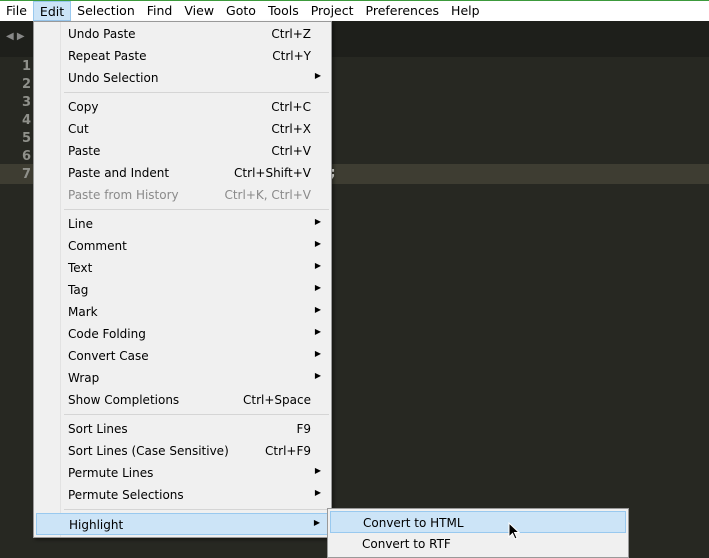 Image resolution: width=709 pixels, height=558 pixels. Describe the element at coordinates (182, 334) in the screenshot. I see `menu-item-code-folding: Code Folding ▶` at that location.